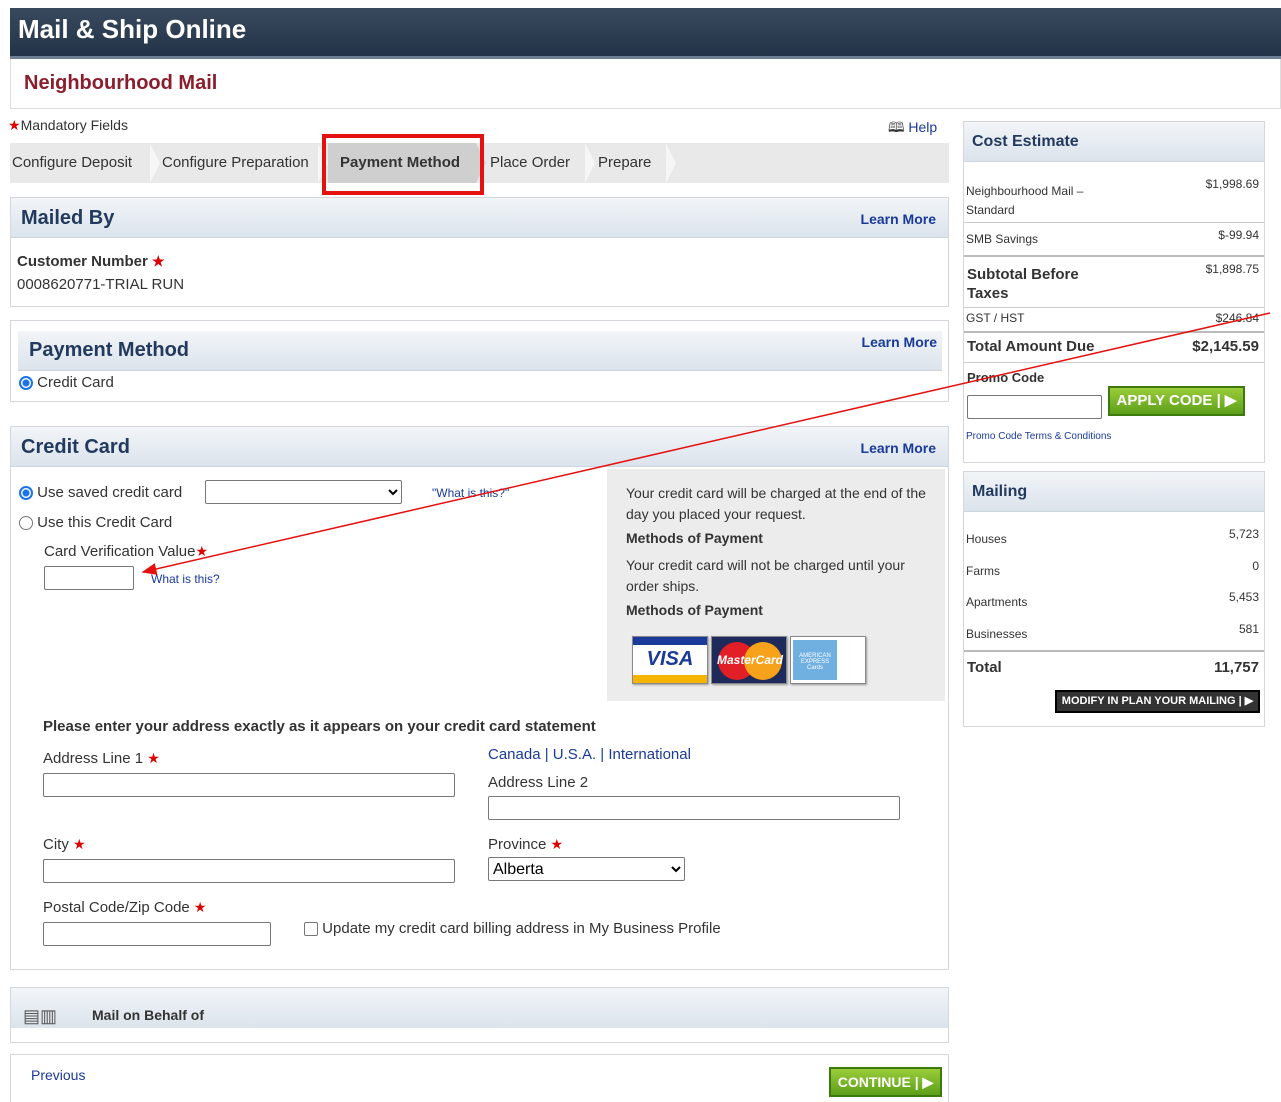  I want to click on promo-terms-link: Promo Code Terms & Conditions, so click(1038, 436).